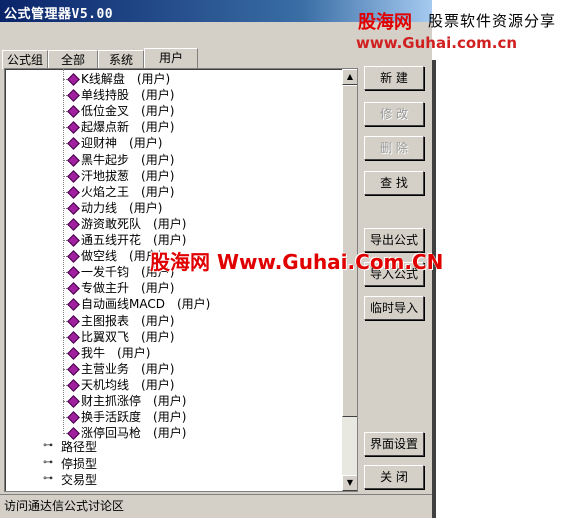 The image size is (576, 518). What do you see at coordinates (105, 336) in the screenshot?
I see `formula-name: 比翼双飞` at bounding box center [105, 336].